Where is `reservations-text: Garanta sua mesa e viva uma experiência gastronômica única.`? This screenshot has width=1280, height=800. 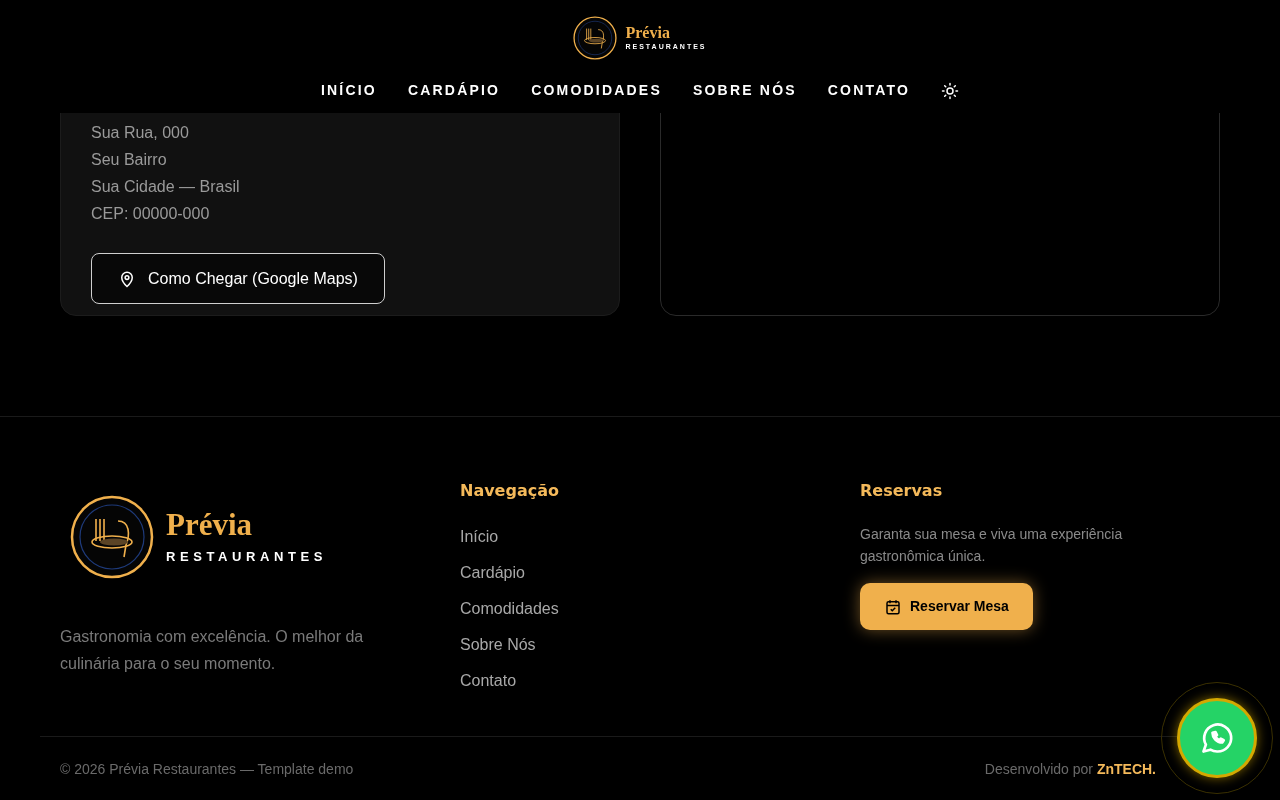 reservations-text: Garanta sua mesa e viva uma experiência gastronômica única. is located at coordinates (992, 545).